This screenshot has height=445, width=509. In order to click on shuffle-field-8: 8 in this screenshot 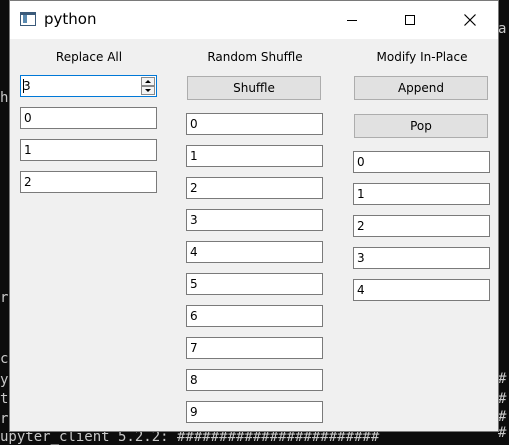, I will do `click(254, 380)`.